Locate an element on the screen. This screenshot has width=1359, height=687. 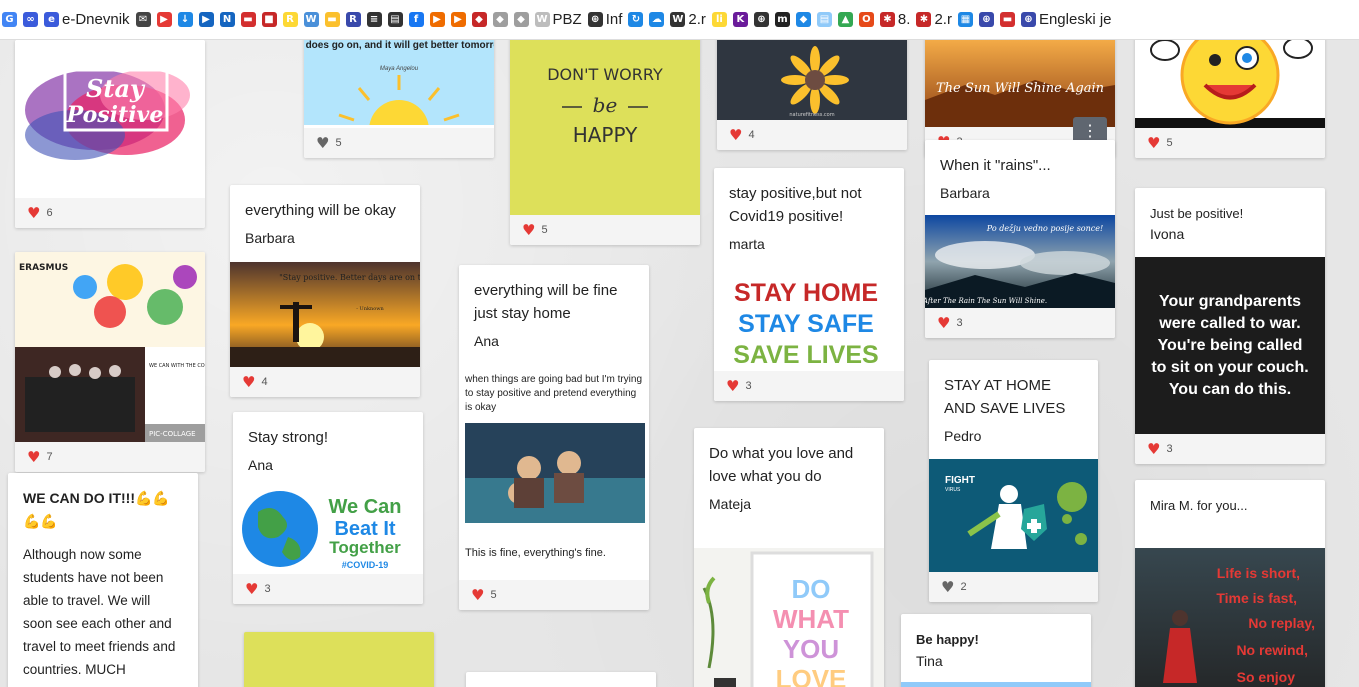
stay-positive-line2: Positive is located at coordinates (115, 115).